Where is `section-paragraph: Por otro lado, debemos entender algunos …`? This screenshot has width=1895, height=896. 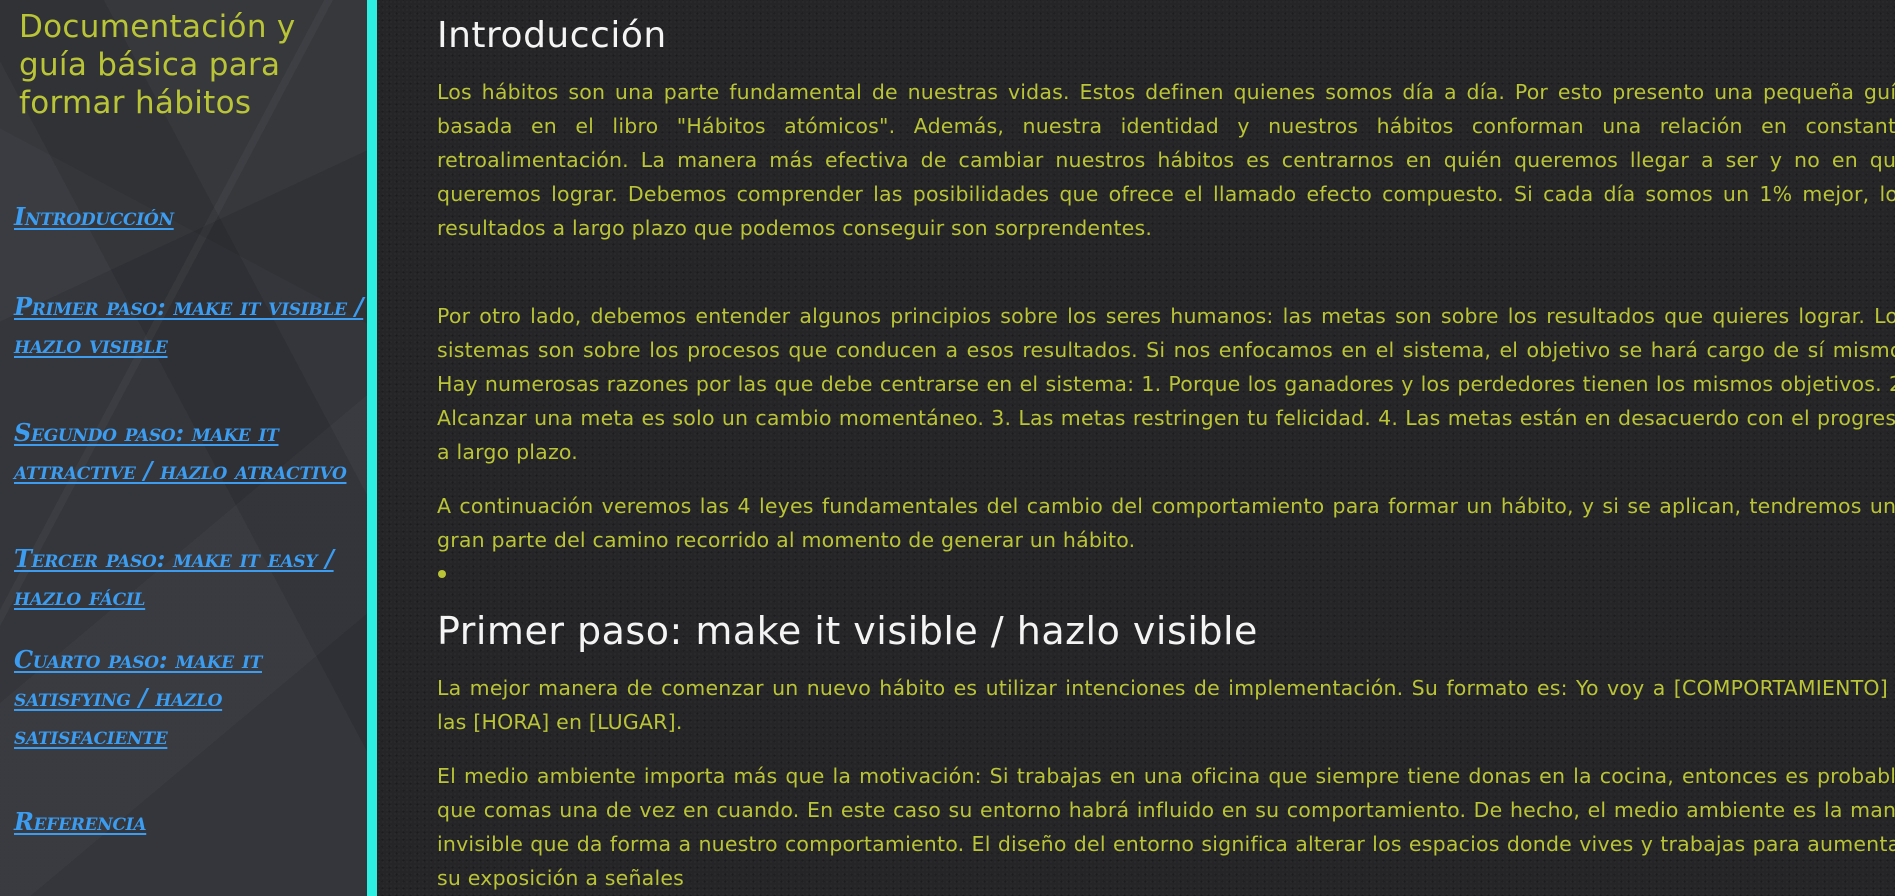
section-paragraph: Por otro lado, debemos entender algunos … is located at coordinates (1166, 384).